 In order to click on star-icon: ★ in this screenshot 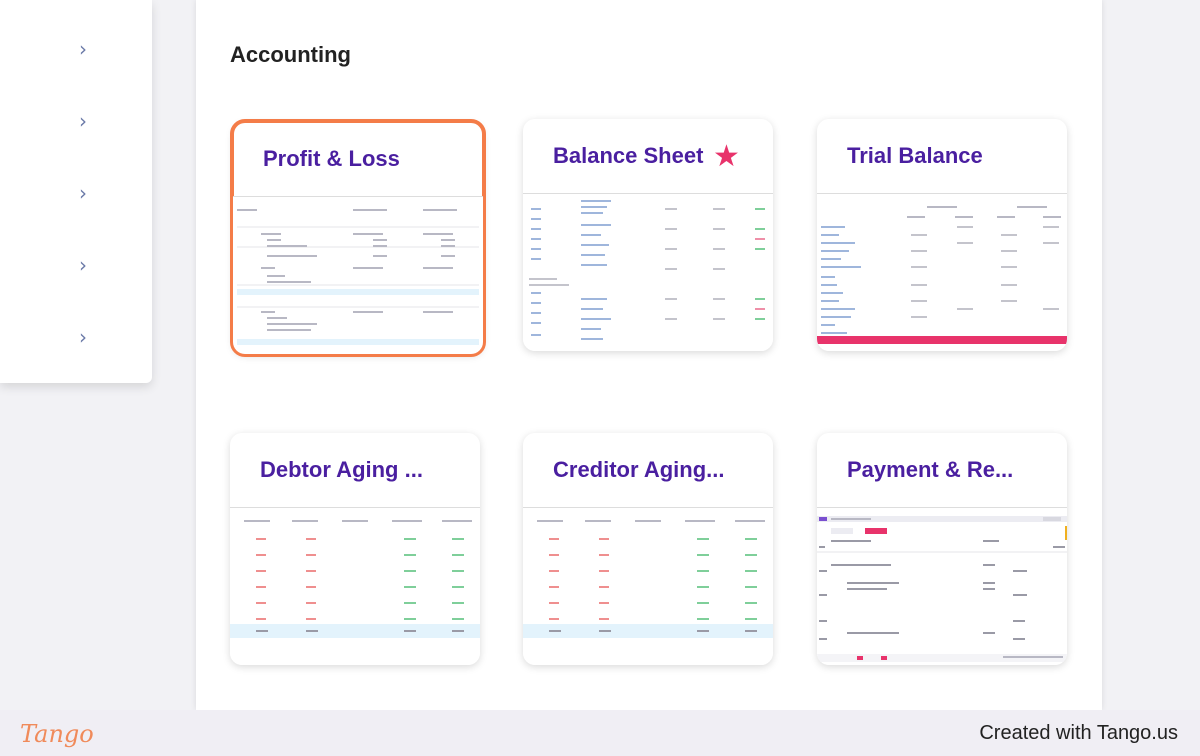, I will do `click(726, 156)`.